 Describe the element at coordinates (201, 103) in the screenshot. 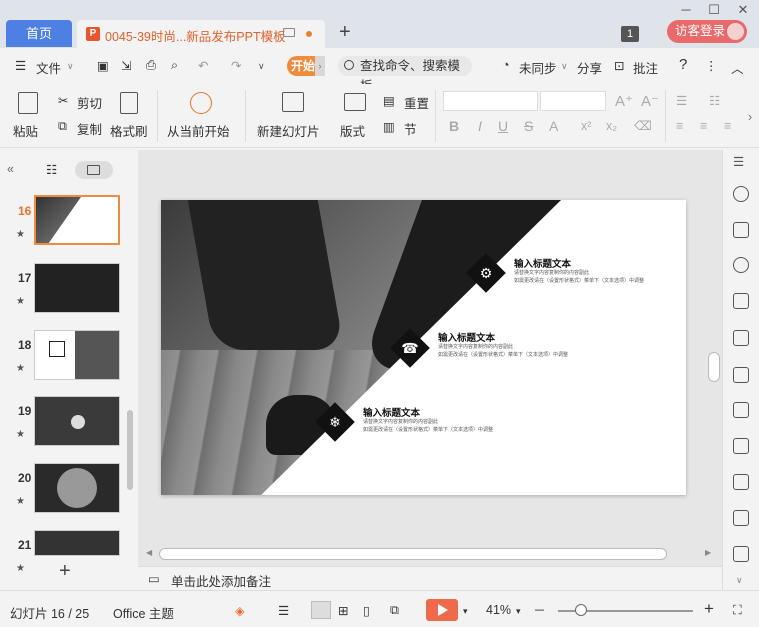

I see `play-from-current-icon` at that location.